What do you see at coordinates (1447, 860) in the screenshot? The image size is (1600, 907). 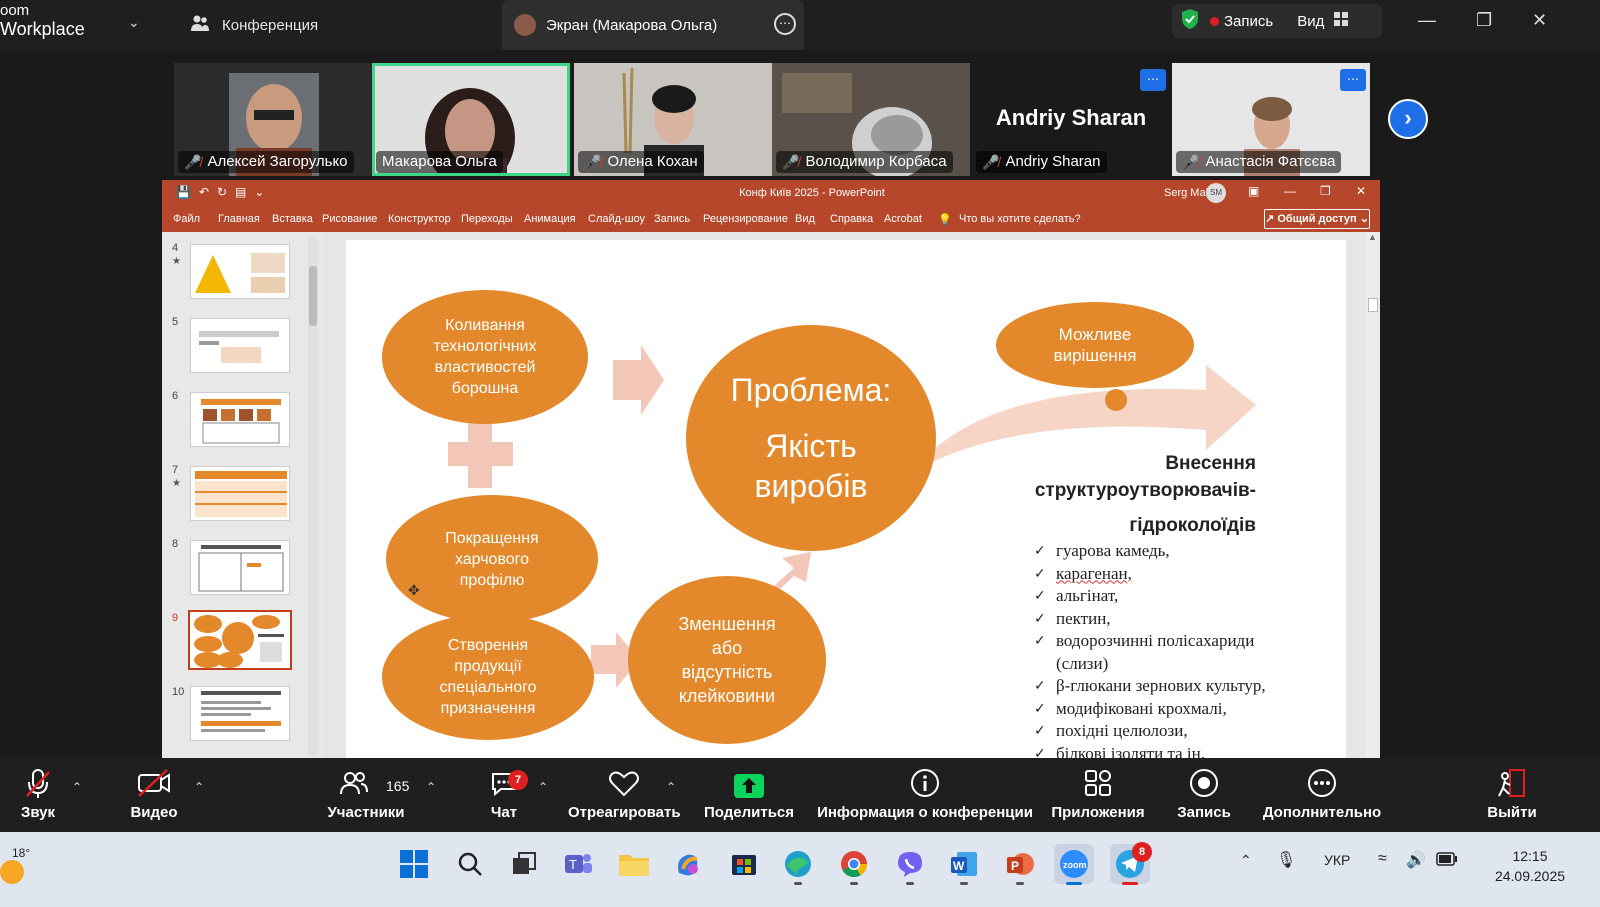 I see `battery-icon` at bounding box center [1447, 860].